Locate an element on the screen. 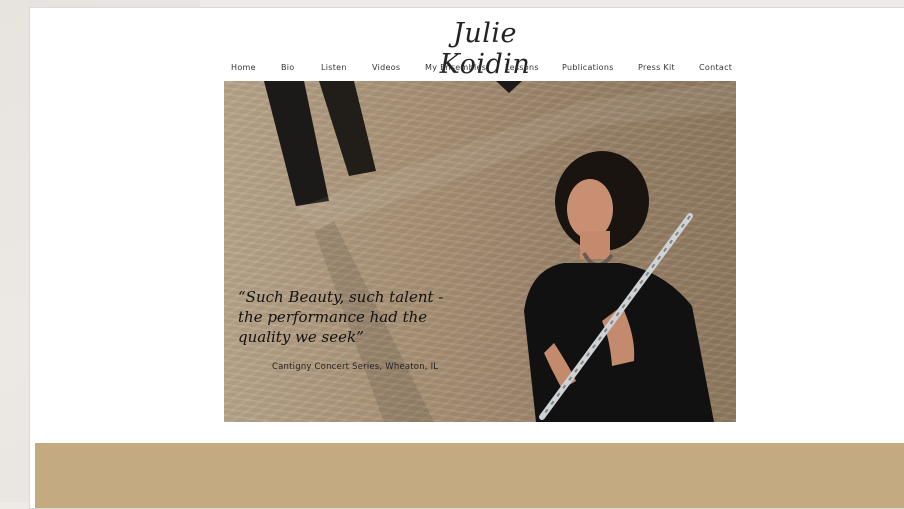 The height and width of the screenshot is (509, 904). nav-item-bio: Bio is located at coordinates (288, 67).